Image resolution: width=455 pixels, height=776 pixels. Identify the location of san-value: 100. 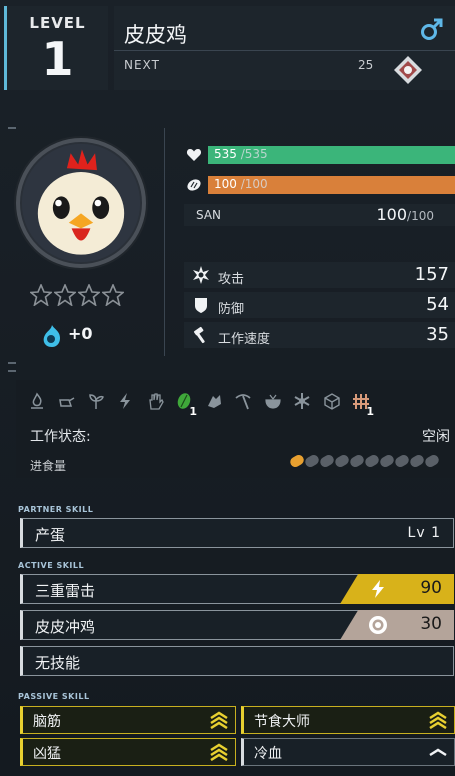
(392, 214).